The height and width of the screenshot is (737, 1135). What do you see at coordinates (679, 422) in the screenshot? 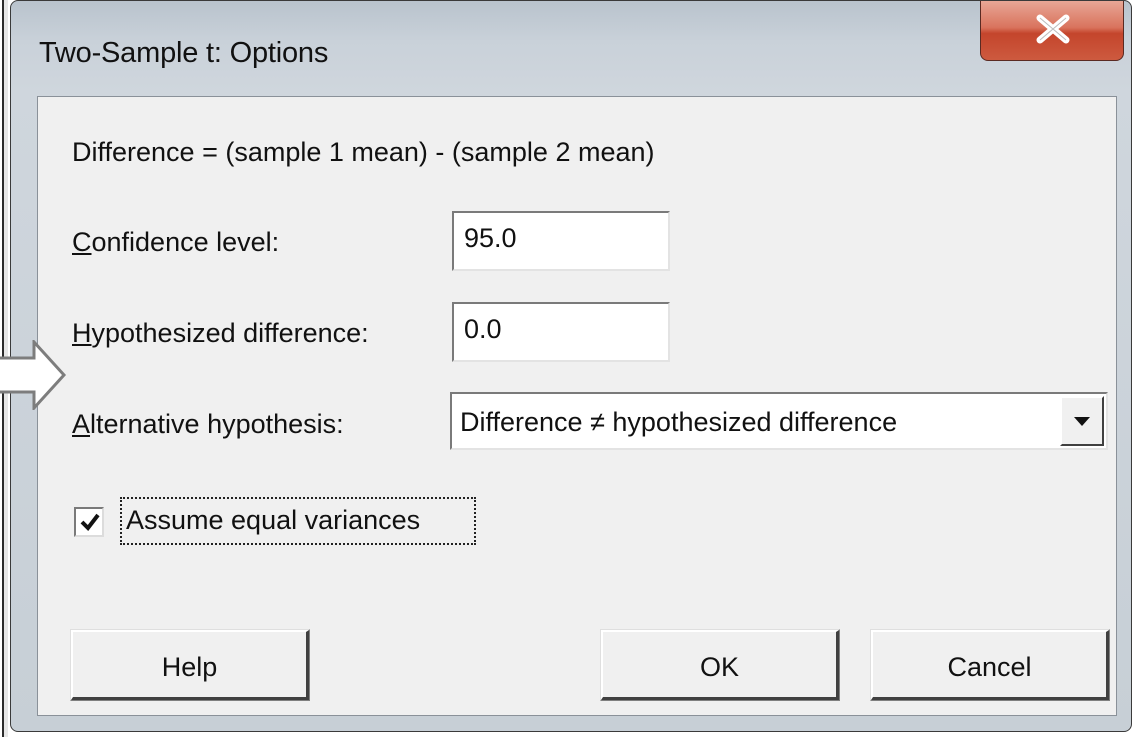
I see `alternative-hypothesis-value: Difference ≠ hypothesized difference` at bounding box center [679, 422].